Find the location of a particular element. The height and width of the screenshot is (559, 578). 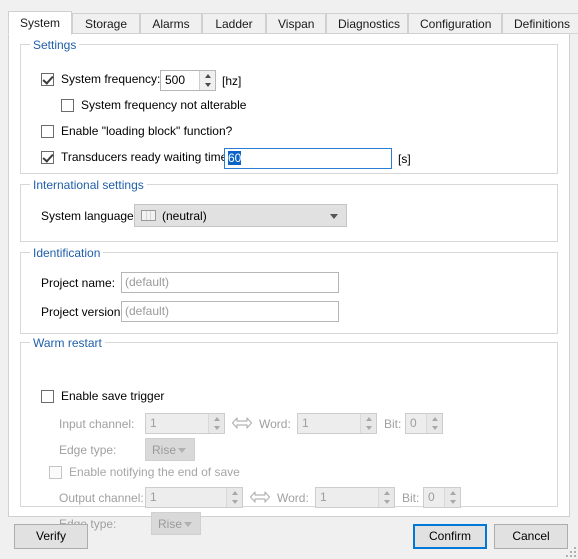

cancel-button: Cancel is located at coordinates (531, 536).